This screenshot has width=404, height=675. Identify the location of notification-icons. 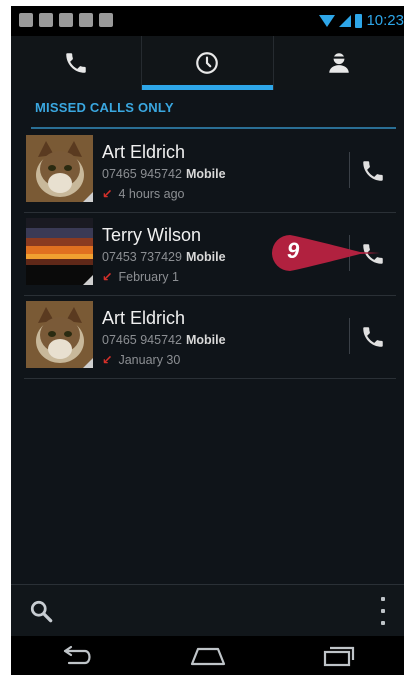
(66, 20).